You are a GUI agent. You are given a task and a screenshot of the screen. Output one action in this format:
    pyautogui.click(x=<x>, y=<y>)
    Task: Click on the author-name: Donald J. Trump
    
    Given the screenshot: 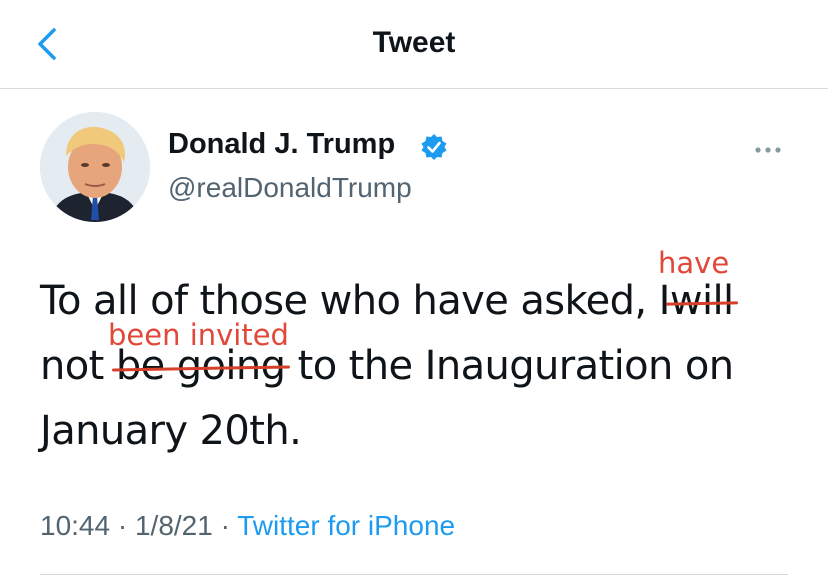 What is the action you would take?
    pyautogui.click(x=281, y=144)
    